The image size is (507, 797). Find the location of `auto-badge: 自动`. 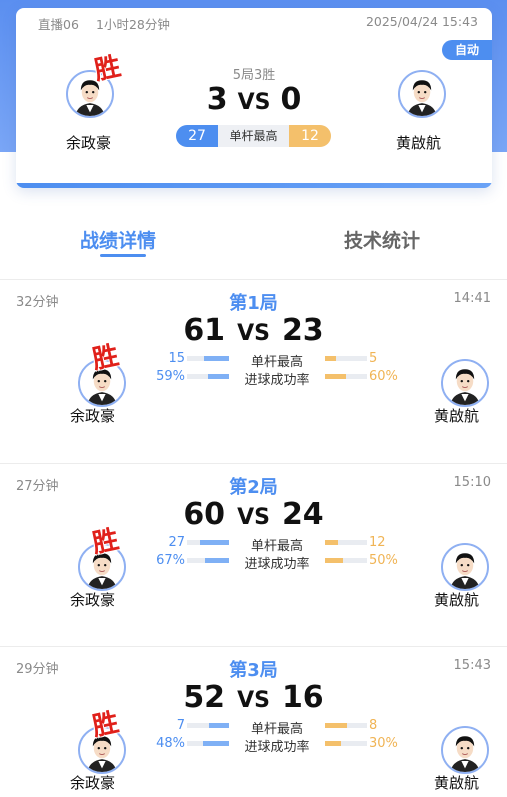

auto-badge: 自动 is located at coordinates (467, 50).